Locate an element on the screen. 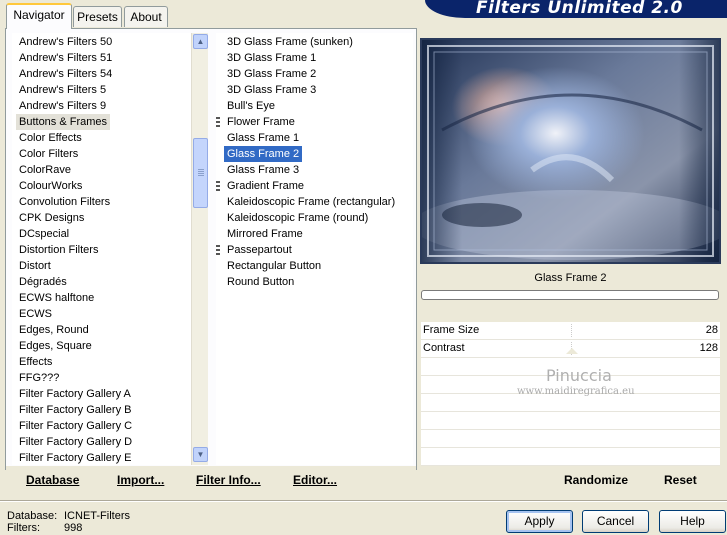 The height and width of the screenshot is (535, 727). filter-item: 3D Glass Frame (sunken) is located at coordinates (290, 42).